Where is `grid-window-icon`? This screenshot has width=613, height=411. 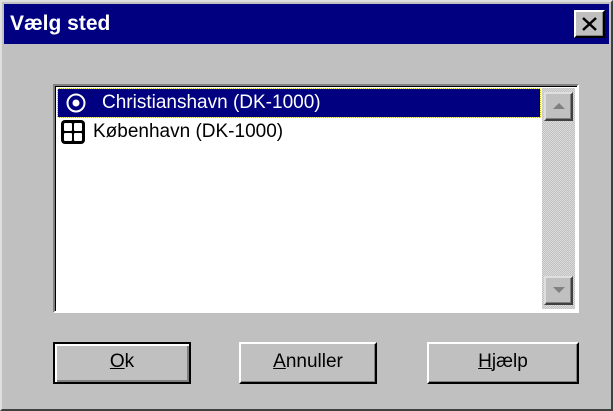 grid-window-icon is located at coordinates (73, 132).